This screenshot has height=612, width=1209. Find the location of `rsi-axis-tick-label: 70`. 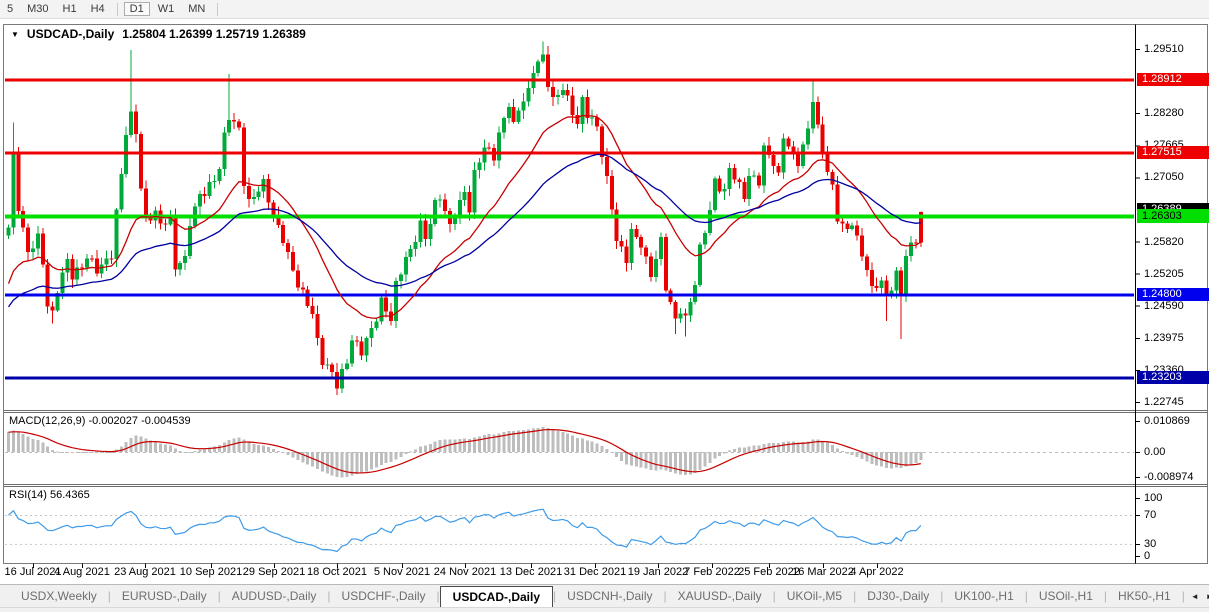

rsi-axis-tick-label: 70 is located at coordinates (1150, 515).